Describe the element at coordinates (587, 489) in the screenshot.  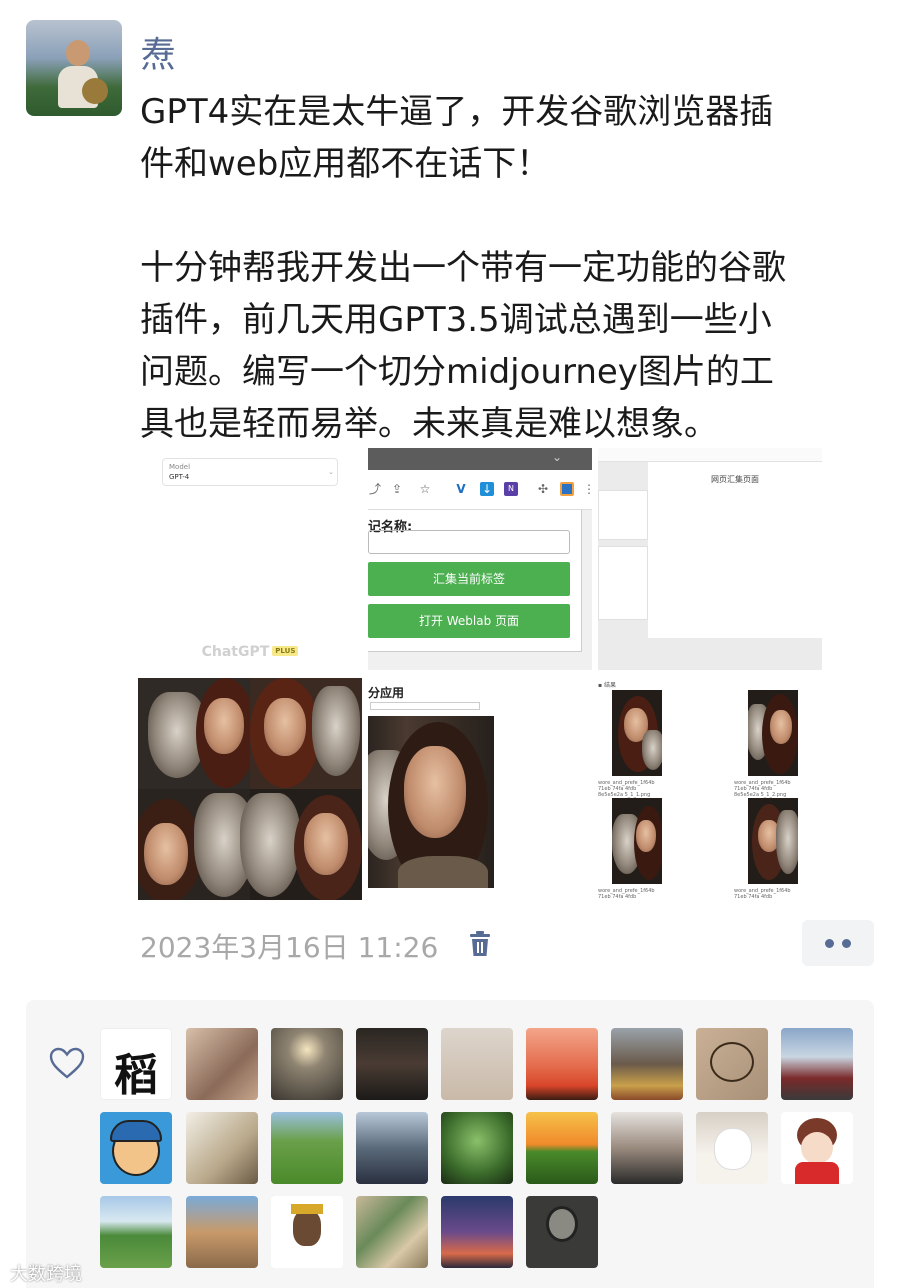
I see `more-vertical-icon: ⋮` at that location.